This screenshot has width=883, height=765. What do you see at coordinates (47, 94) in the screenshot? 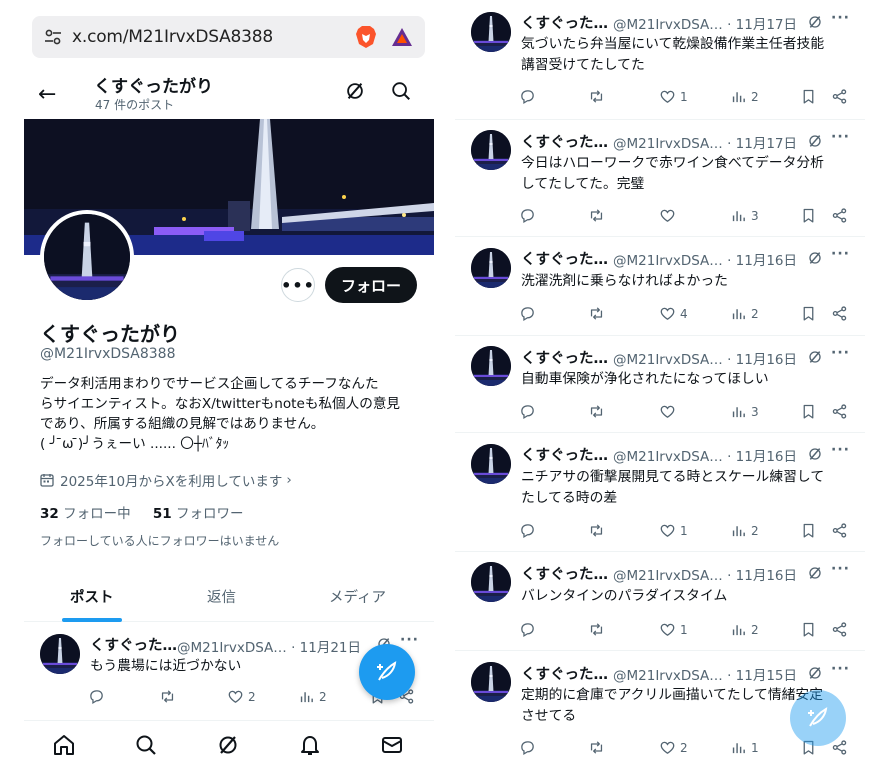
I see `back-arrow-icon: ←` at bounding box center [47, 94].